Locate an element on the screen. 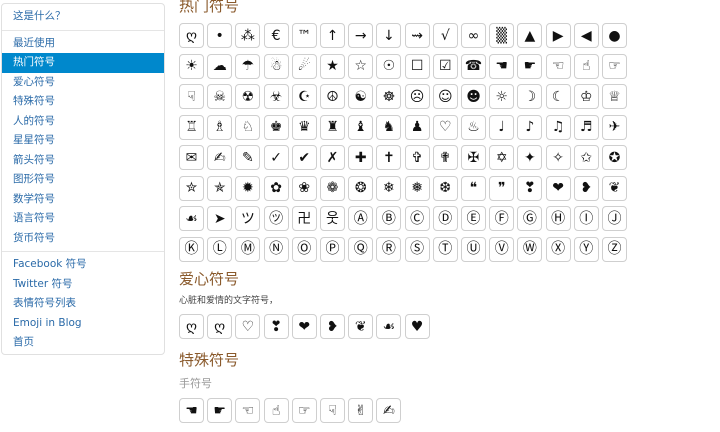  symbol-button: Ⓝ is located at coordinates (276, 249).